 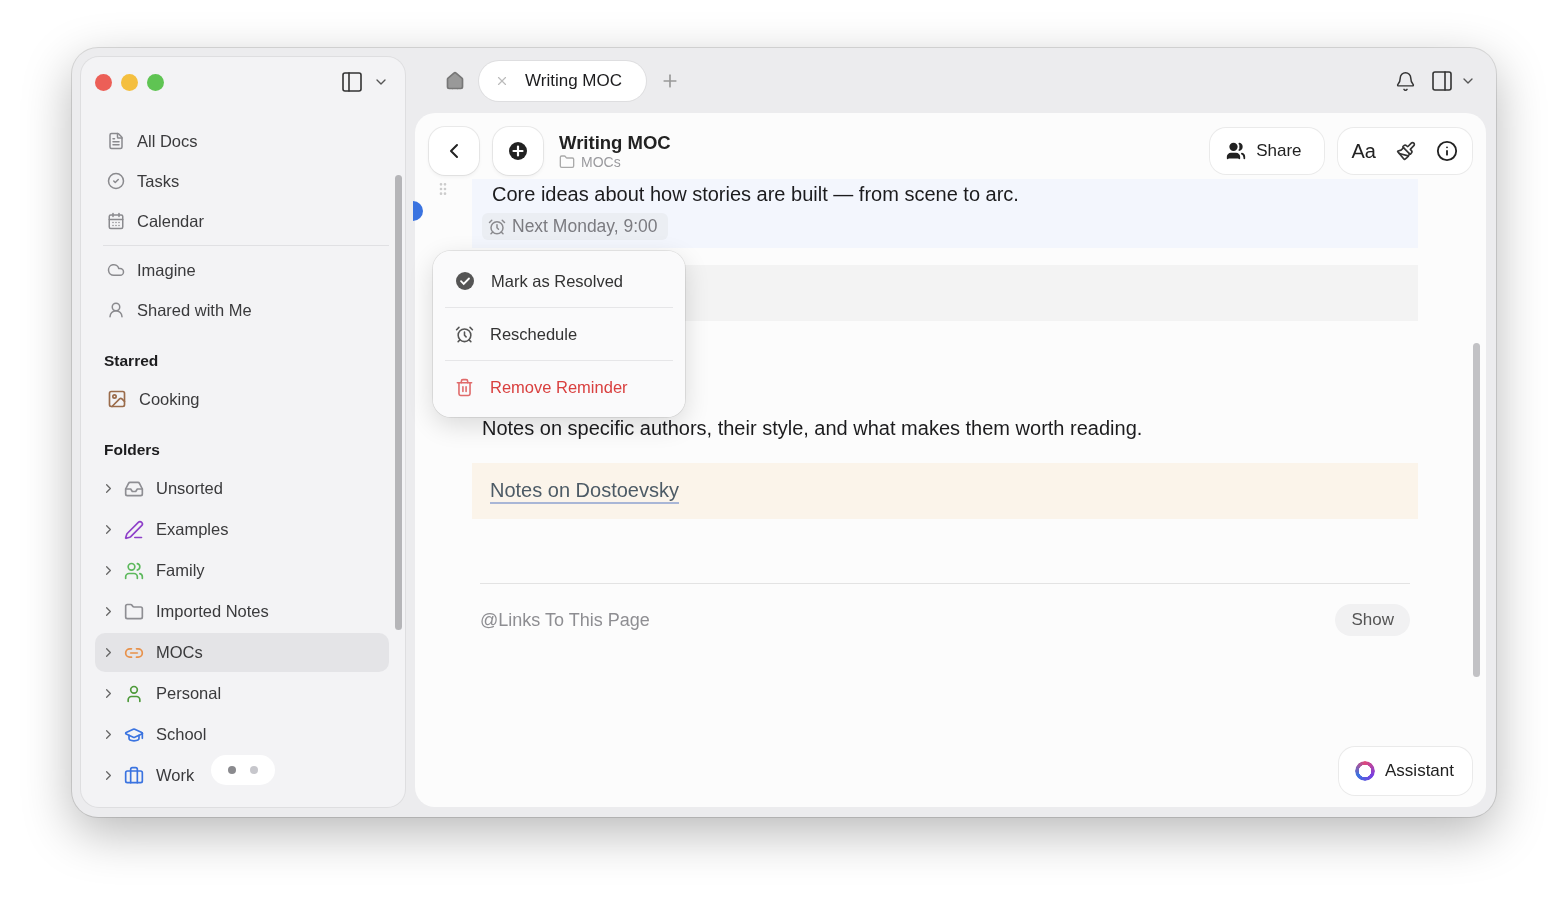 I want to click on folder-item: Imported Notes, so click(x=242, y=611).